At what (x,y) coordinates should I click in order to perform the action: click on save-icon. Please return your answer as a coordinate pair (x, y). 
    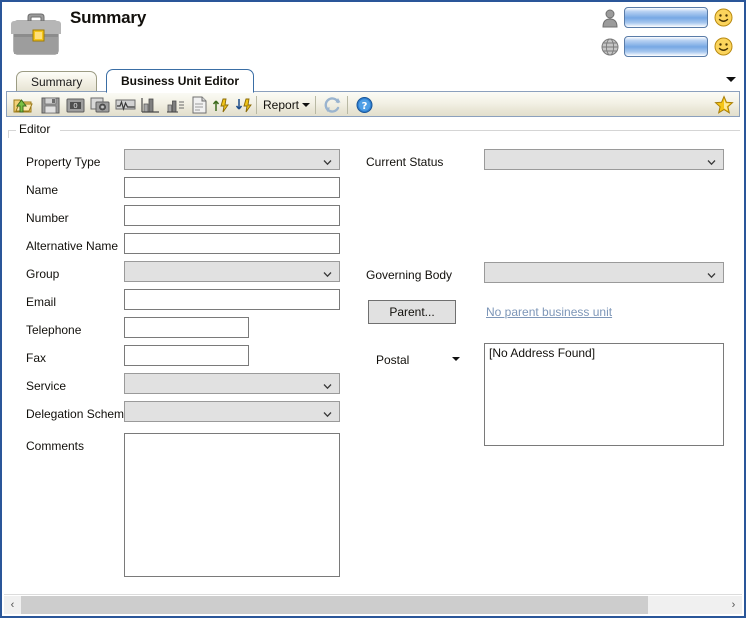
    Looking at the image, I should click on (50, 105).